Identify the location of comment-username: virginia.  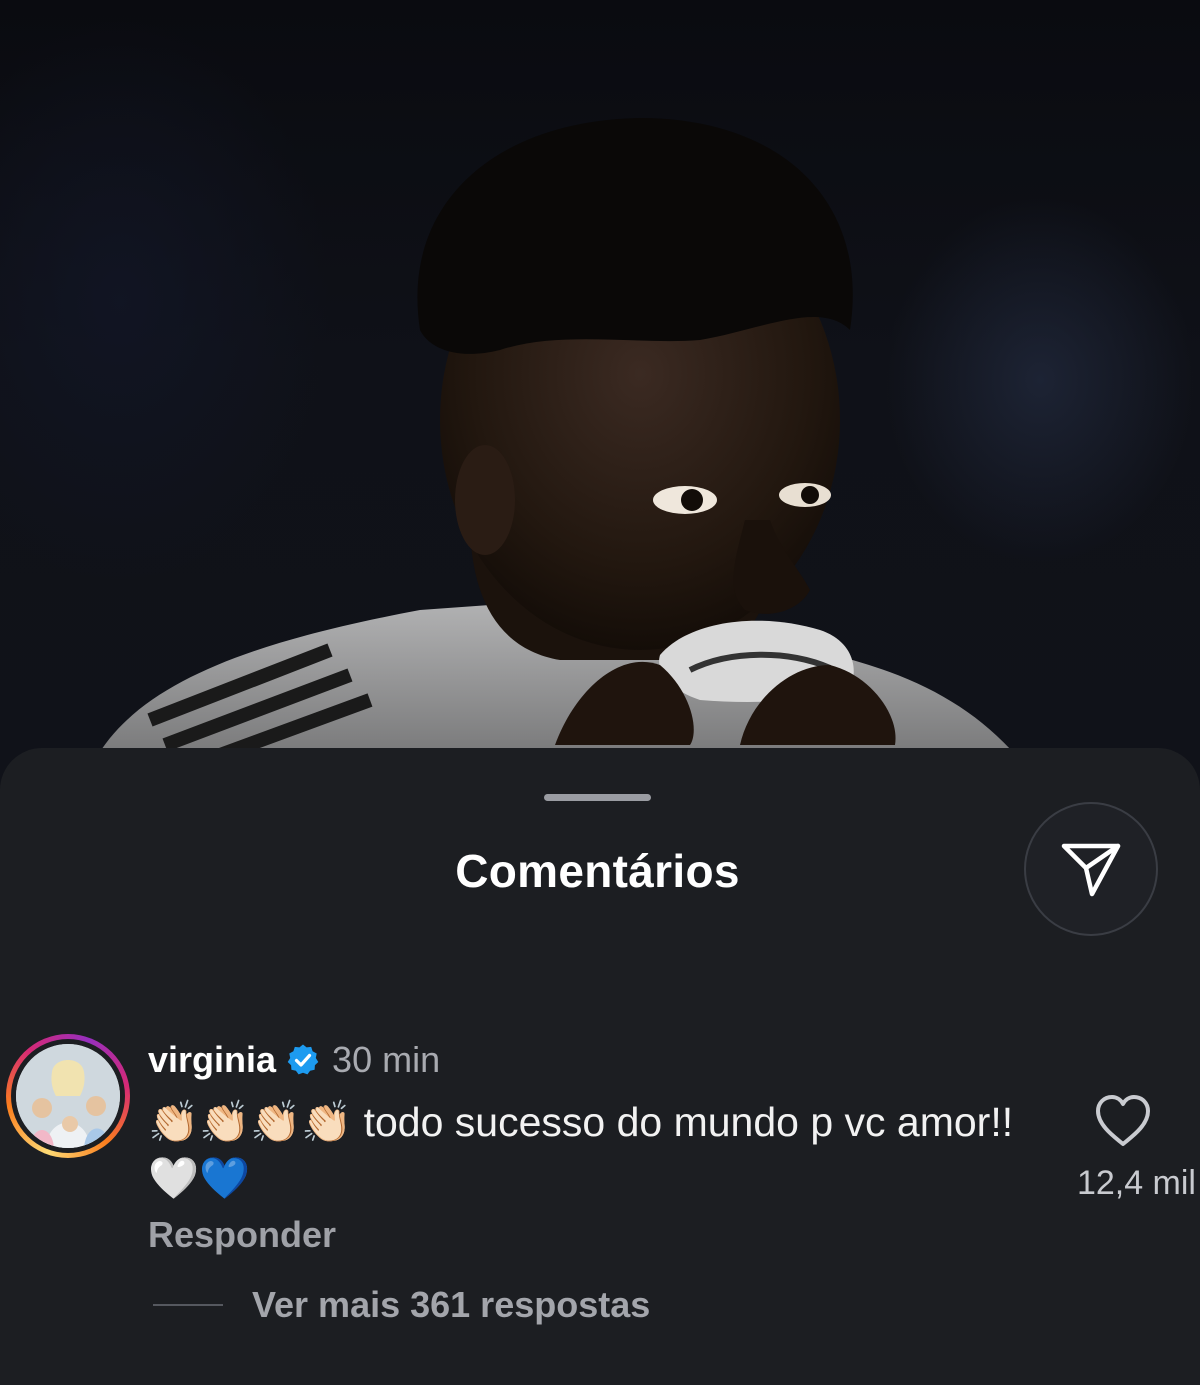
(212, 1060).